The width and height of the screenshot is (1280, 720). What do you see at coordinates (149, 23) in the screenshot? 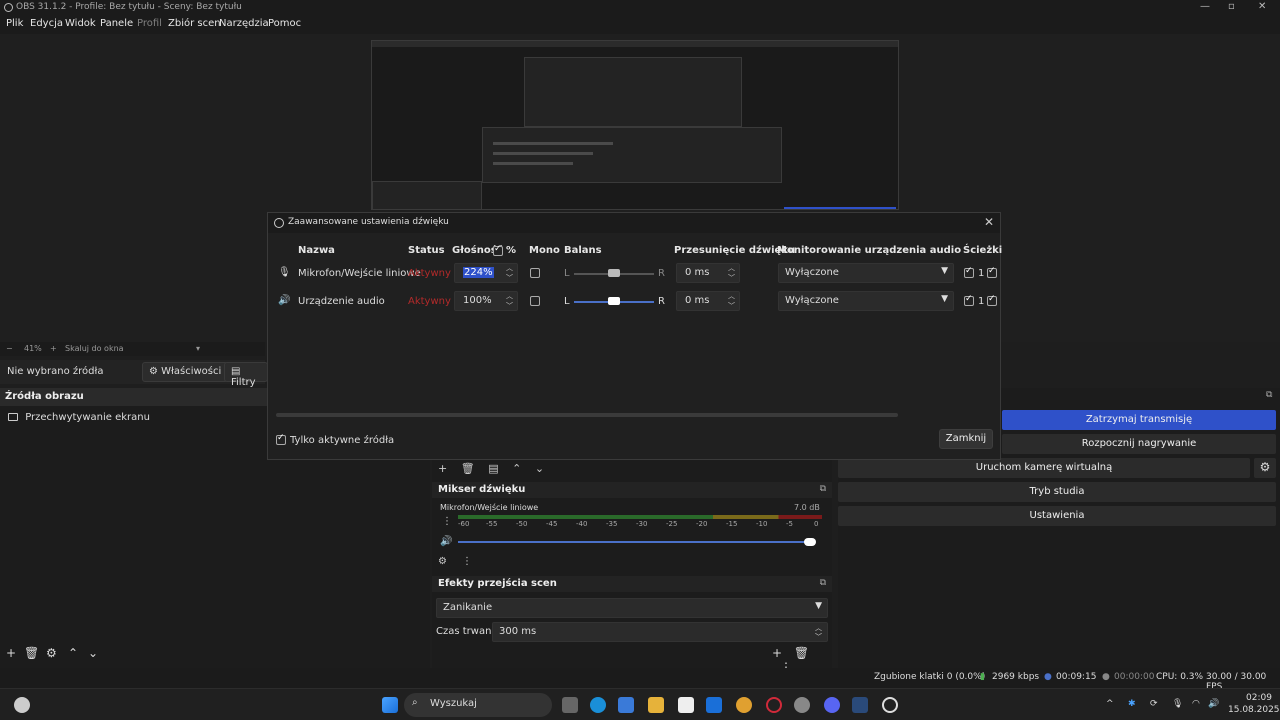
I see `menu-profil: Profil` at bounding box center [149, 23].